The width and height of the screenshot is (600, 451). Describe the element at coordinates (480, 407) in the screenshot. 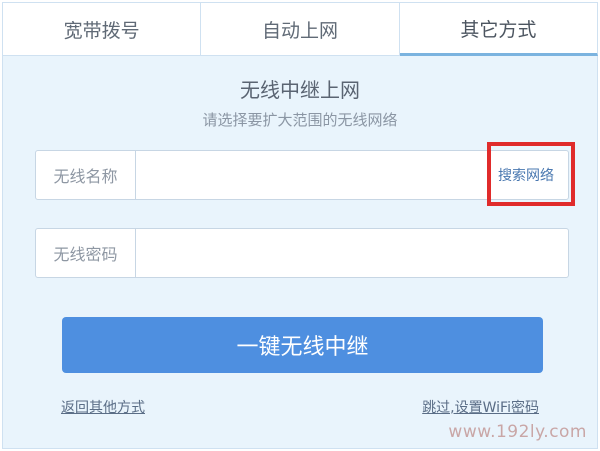

I see `skip-set-wifi-password-link: 跳过,设置WiFi密码` at that location.